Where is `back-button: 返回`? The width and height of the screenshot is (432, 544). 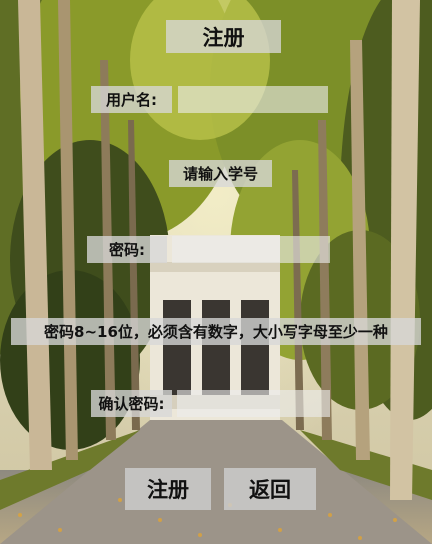
back-button: 返回 is located at coordinates (270, 489).